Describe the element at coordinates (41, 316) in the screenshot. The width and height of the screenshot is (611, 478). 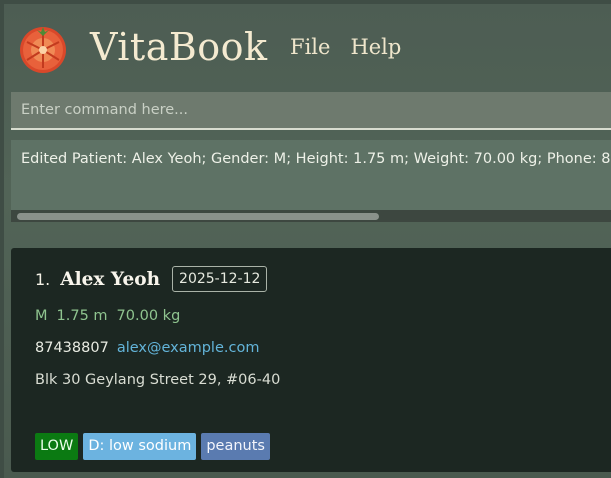
I see `patient-gender: M` at that location.